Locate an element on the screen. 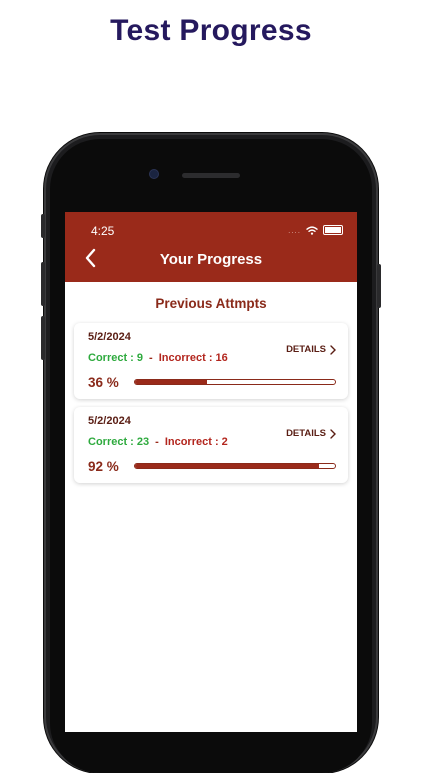 The image size is (422, 773). score-percent: 92 % is located at coordinates (103, 466).